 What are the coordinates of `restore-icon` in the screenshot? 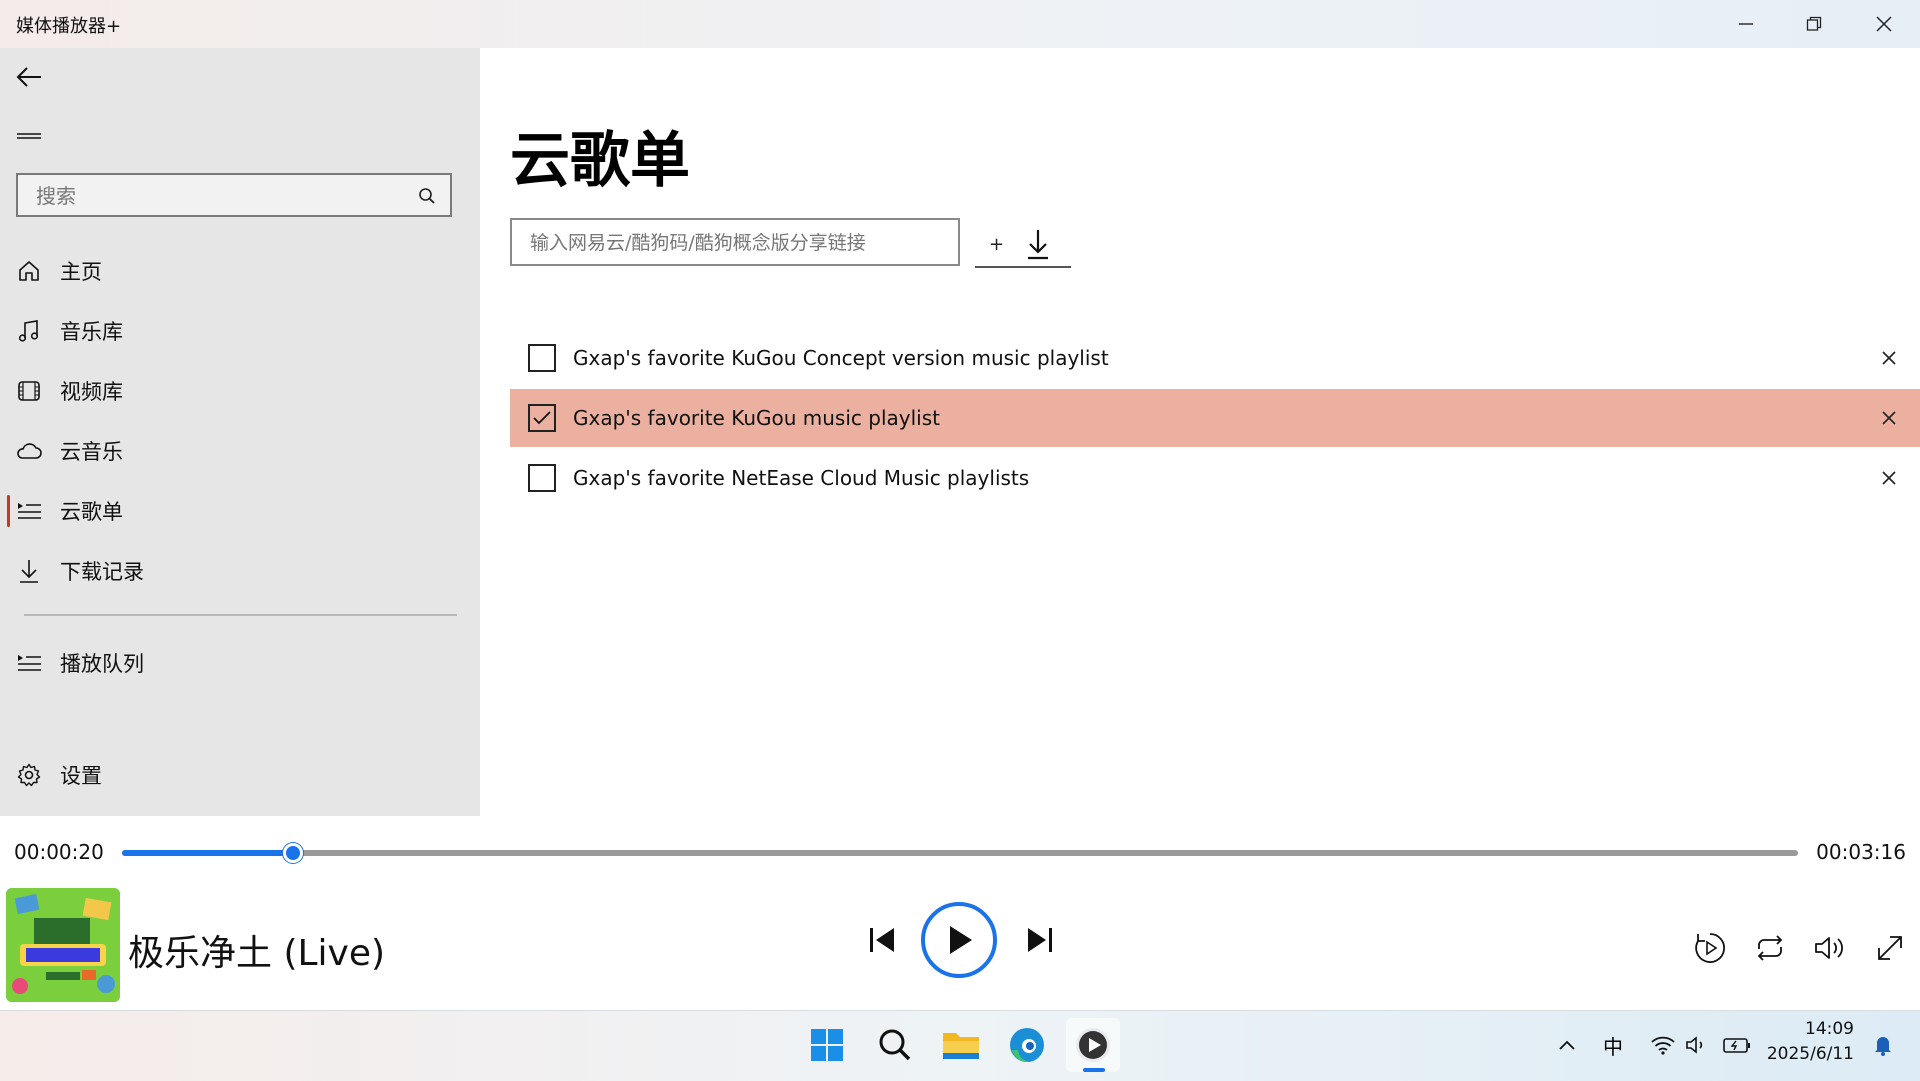 It's located at (1814, 23).